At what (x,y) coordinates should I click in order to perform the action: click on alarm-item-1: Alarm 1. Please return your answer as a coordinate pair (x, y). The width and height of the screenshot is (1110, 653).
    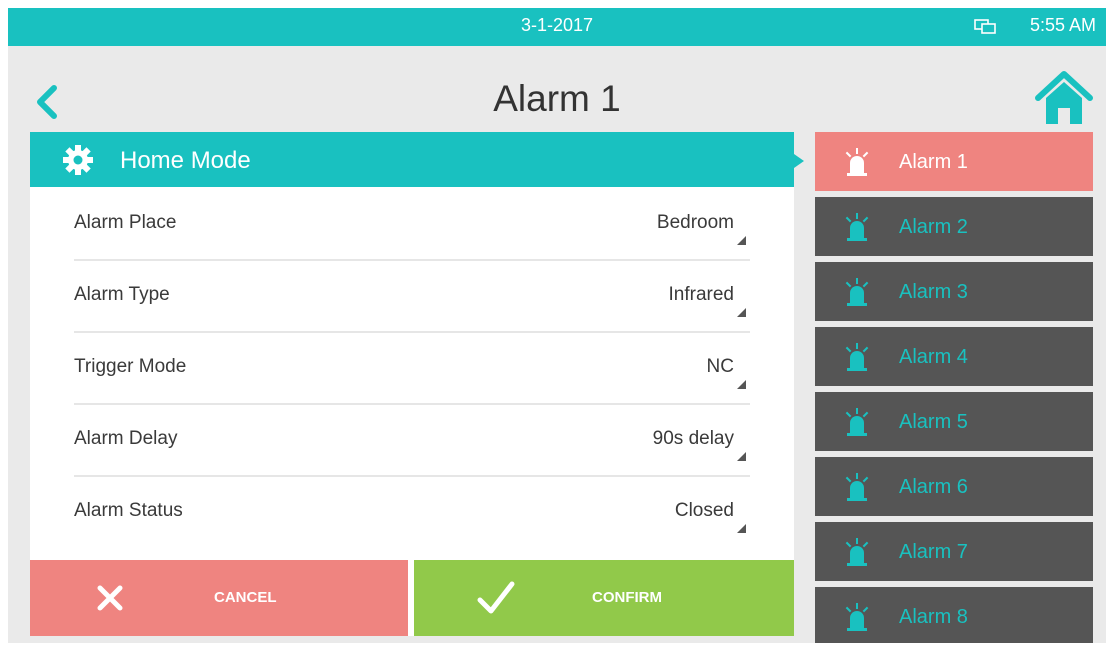
    Looking at the image, I should click on (954, 161).